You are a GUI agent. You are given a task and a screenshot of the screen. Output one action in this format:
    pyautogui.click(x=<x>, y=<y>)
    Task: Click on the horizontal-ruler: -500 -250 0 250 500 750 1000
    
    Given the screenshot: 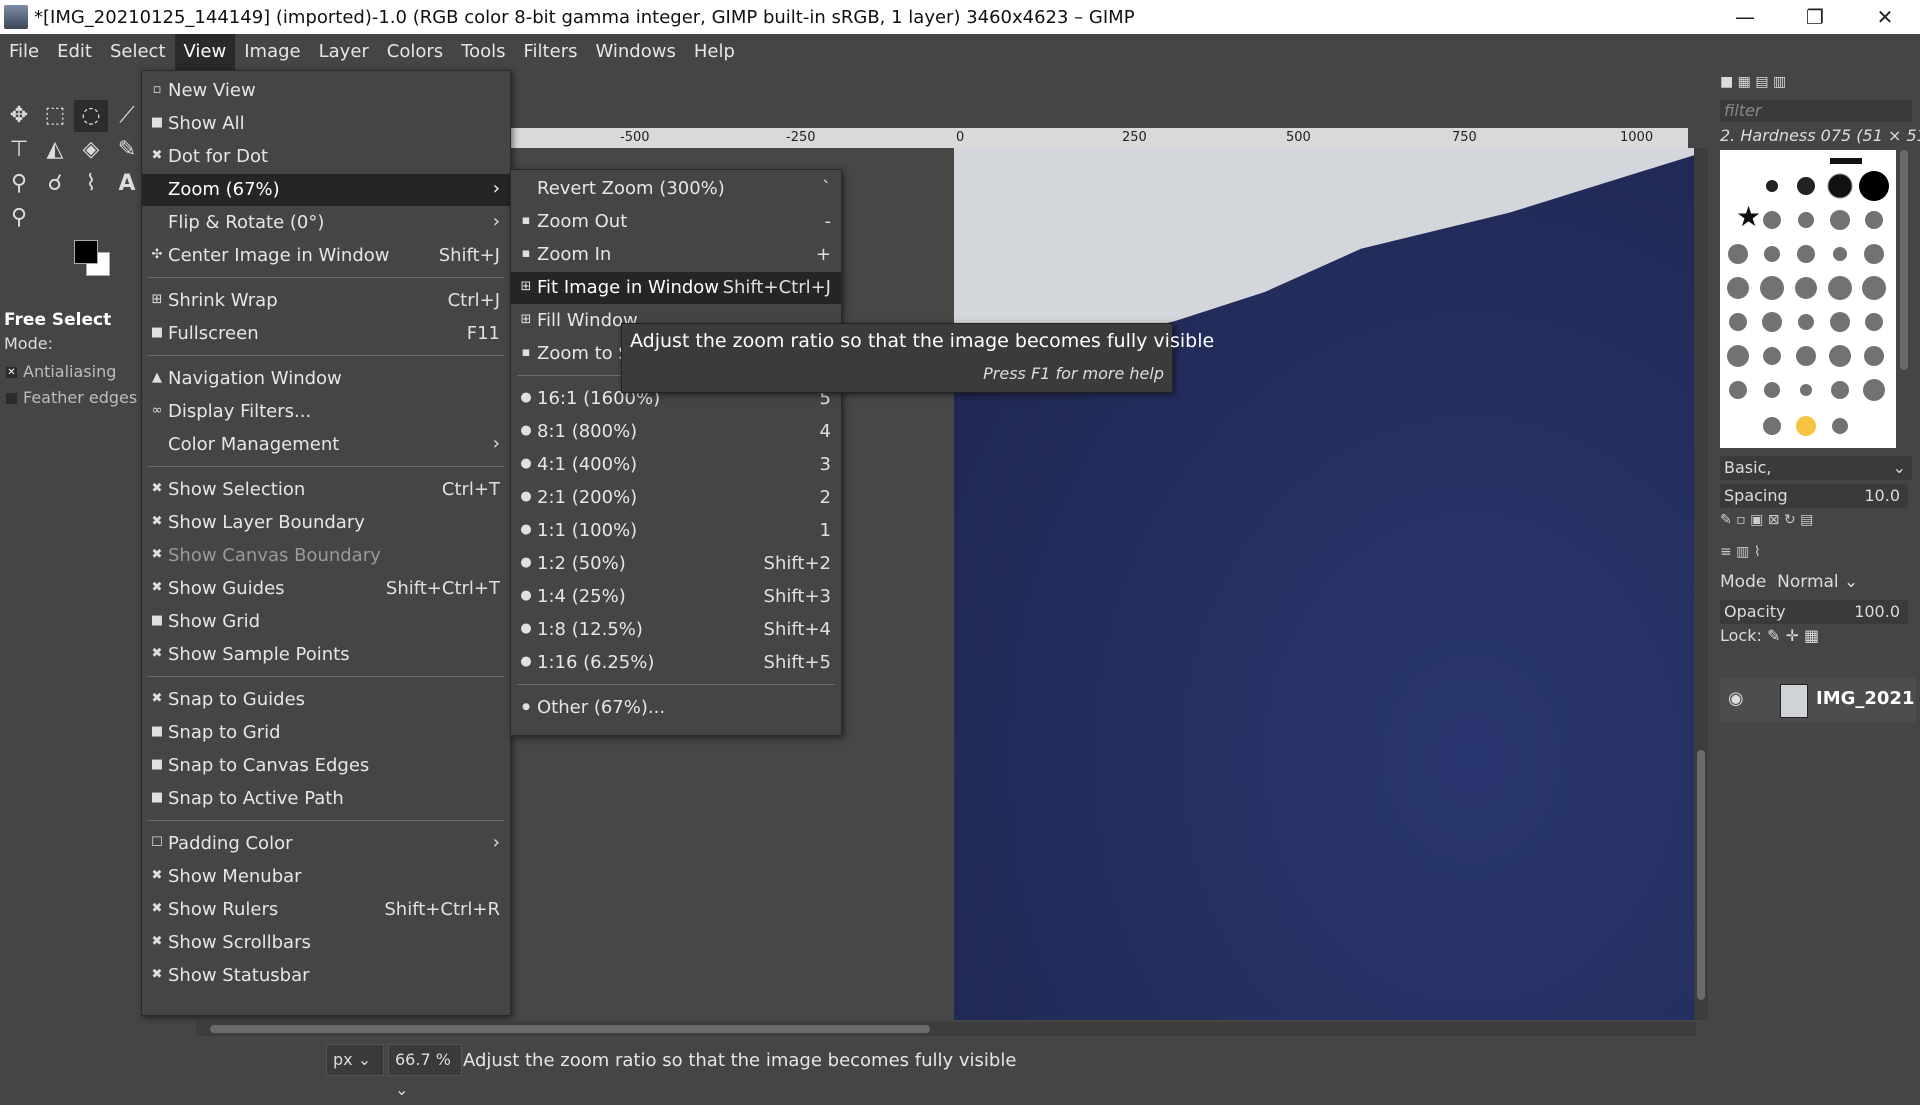 What is the action you would take?
    pyautogui.click(x=1098, y=138)
    